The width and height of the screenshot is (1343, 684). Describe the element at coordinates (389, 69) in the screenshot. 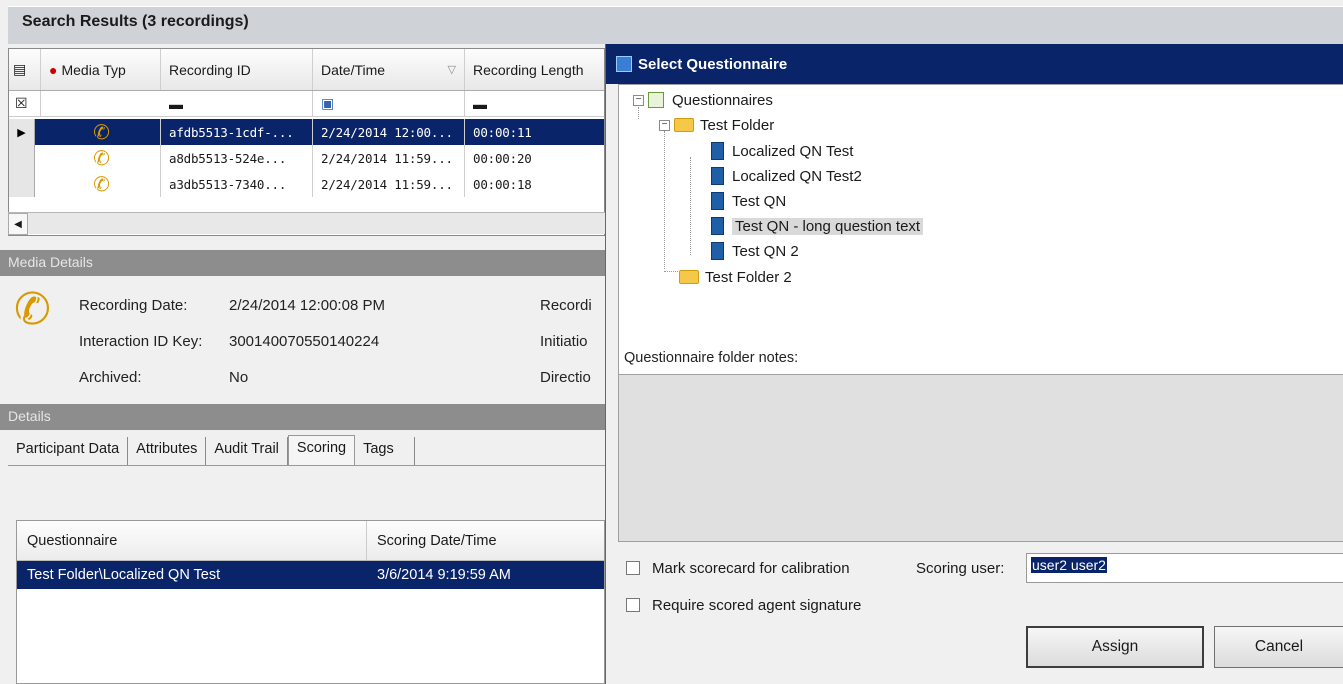

I see `column-date-time: Date/Time ▽` at that location.